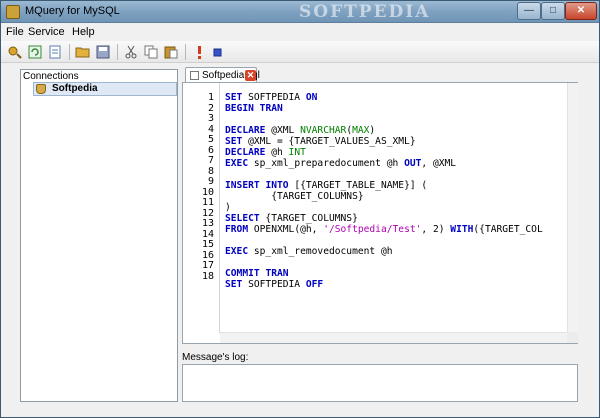 The image size is (600, 418). I want to click on code-line: EXEC sp_xml_preparedocument @h OUT, @XML, so click(340, 163).